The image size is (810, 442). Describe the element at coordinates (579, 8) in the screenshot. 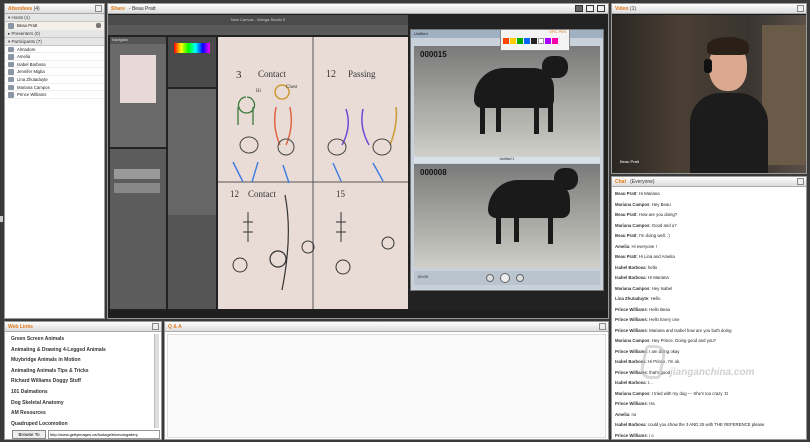

I see `layout-icon` at that location.